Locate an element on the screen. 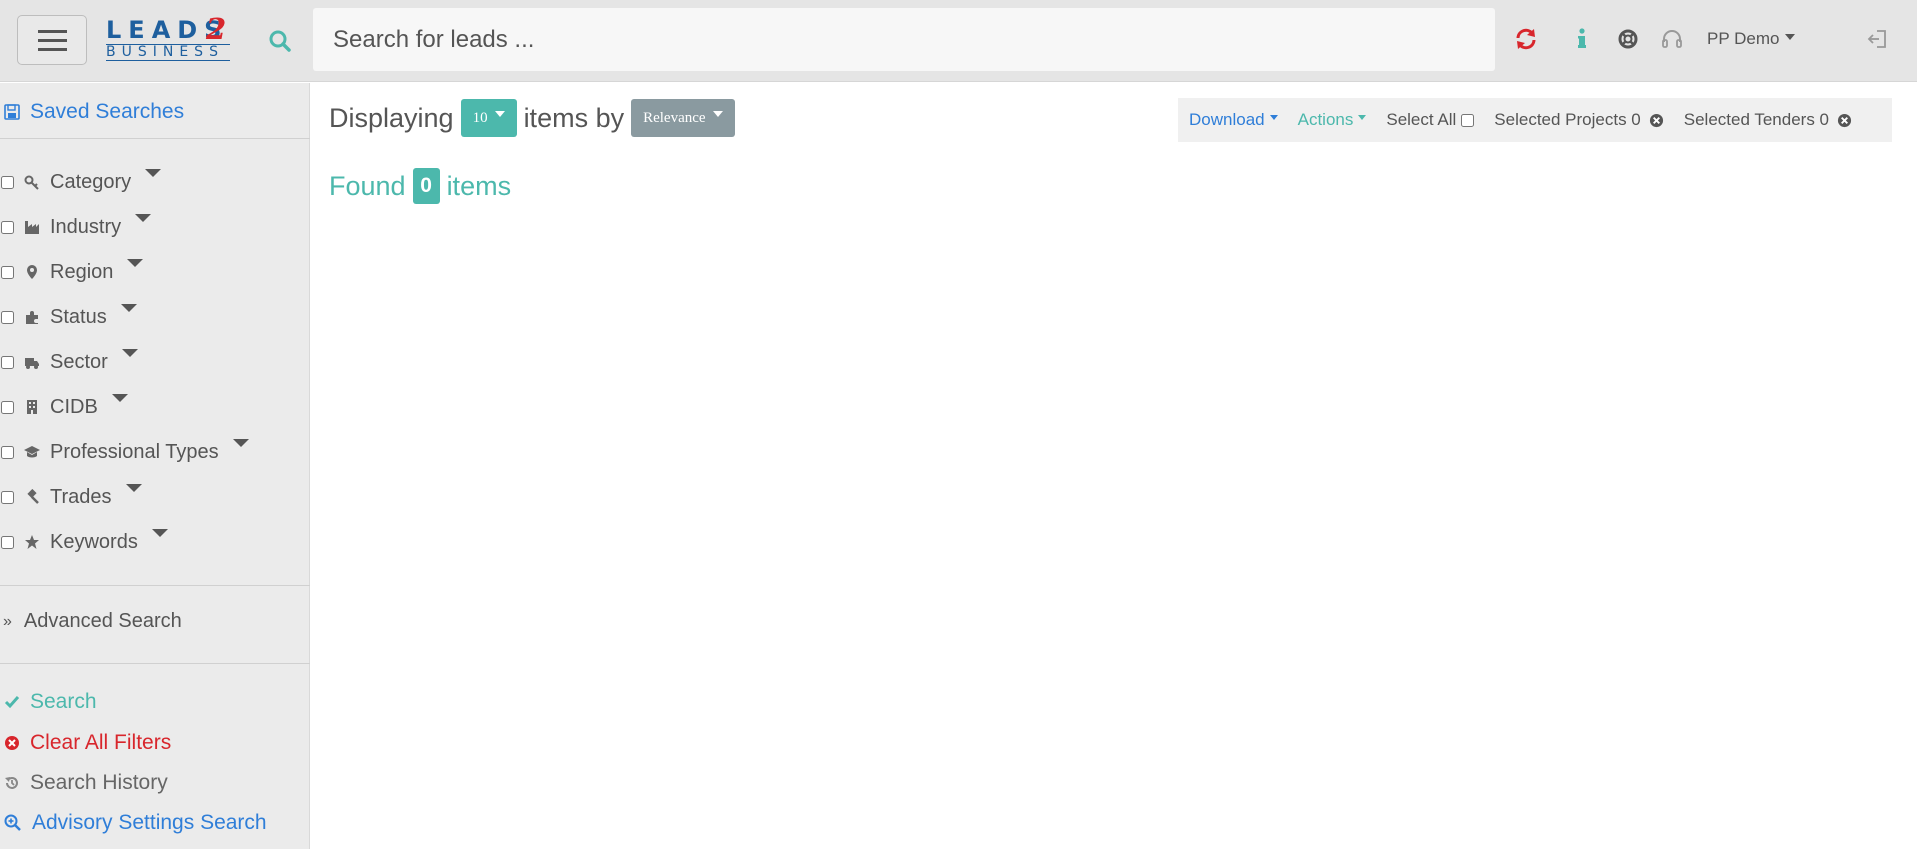 The width and height of the screenshot is (1917, 849). filter-professional-types: Professional Types is located at coordinates (124, 452).